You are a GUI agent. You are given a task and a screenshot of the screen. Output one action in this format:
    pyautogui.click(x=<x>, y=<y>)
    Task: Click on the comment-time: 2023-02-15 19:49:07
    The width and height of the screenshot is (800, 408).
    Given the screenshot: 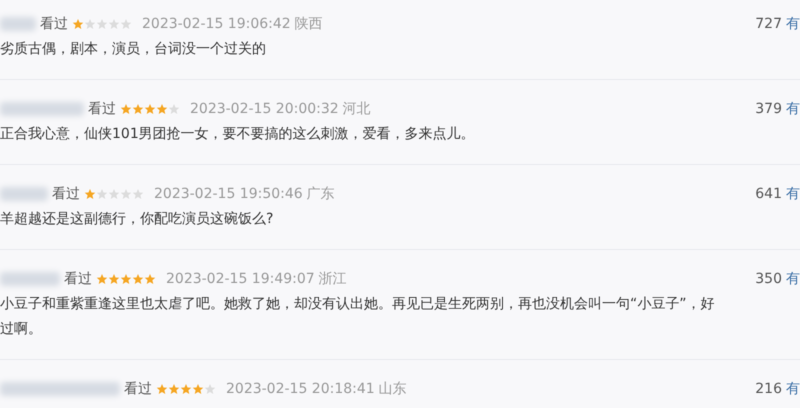 What is the action you would take?
    pyautogui.click(x=240, y=279)
    